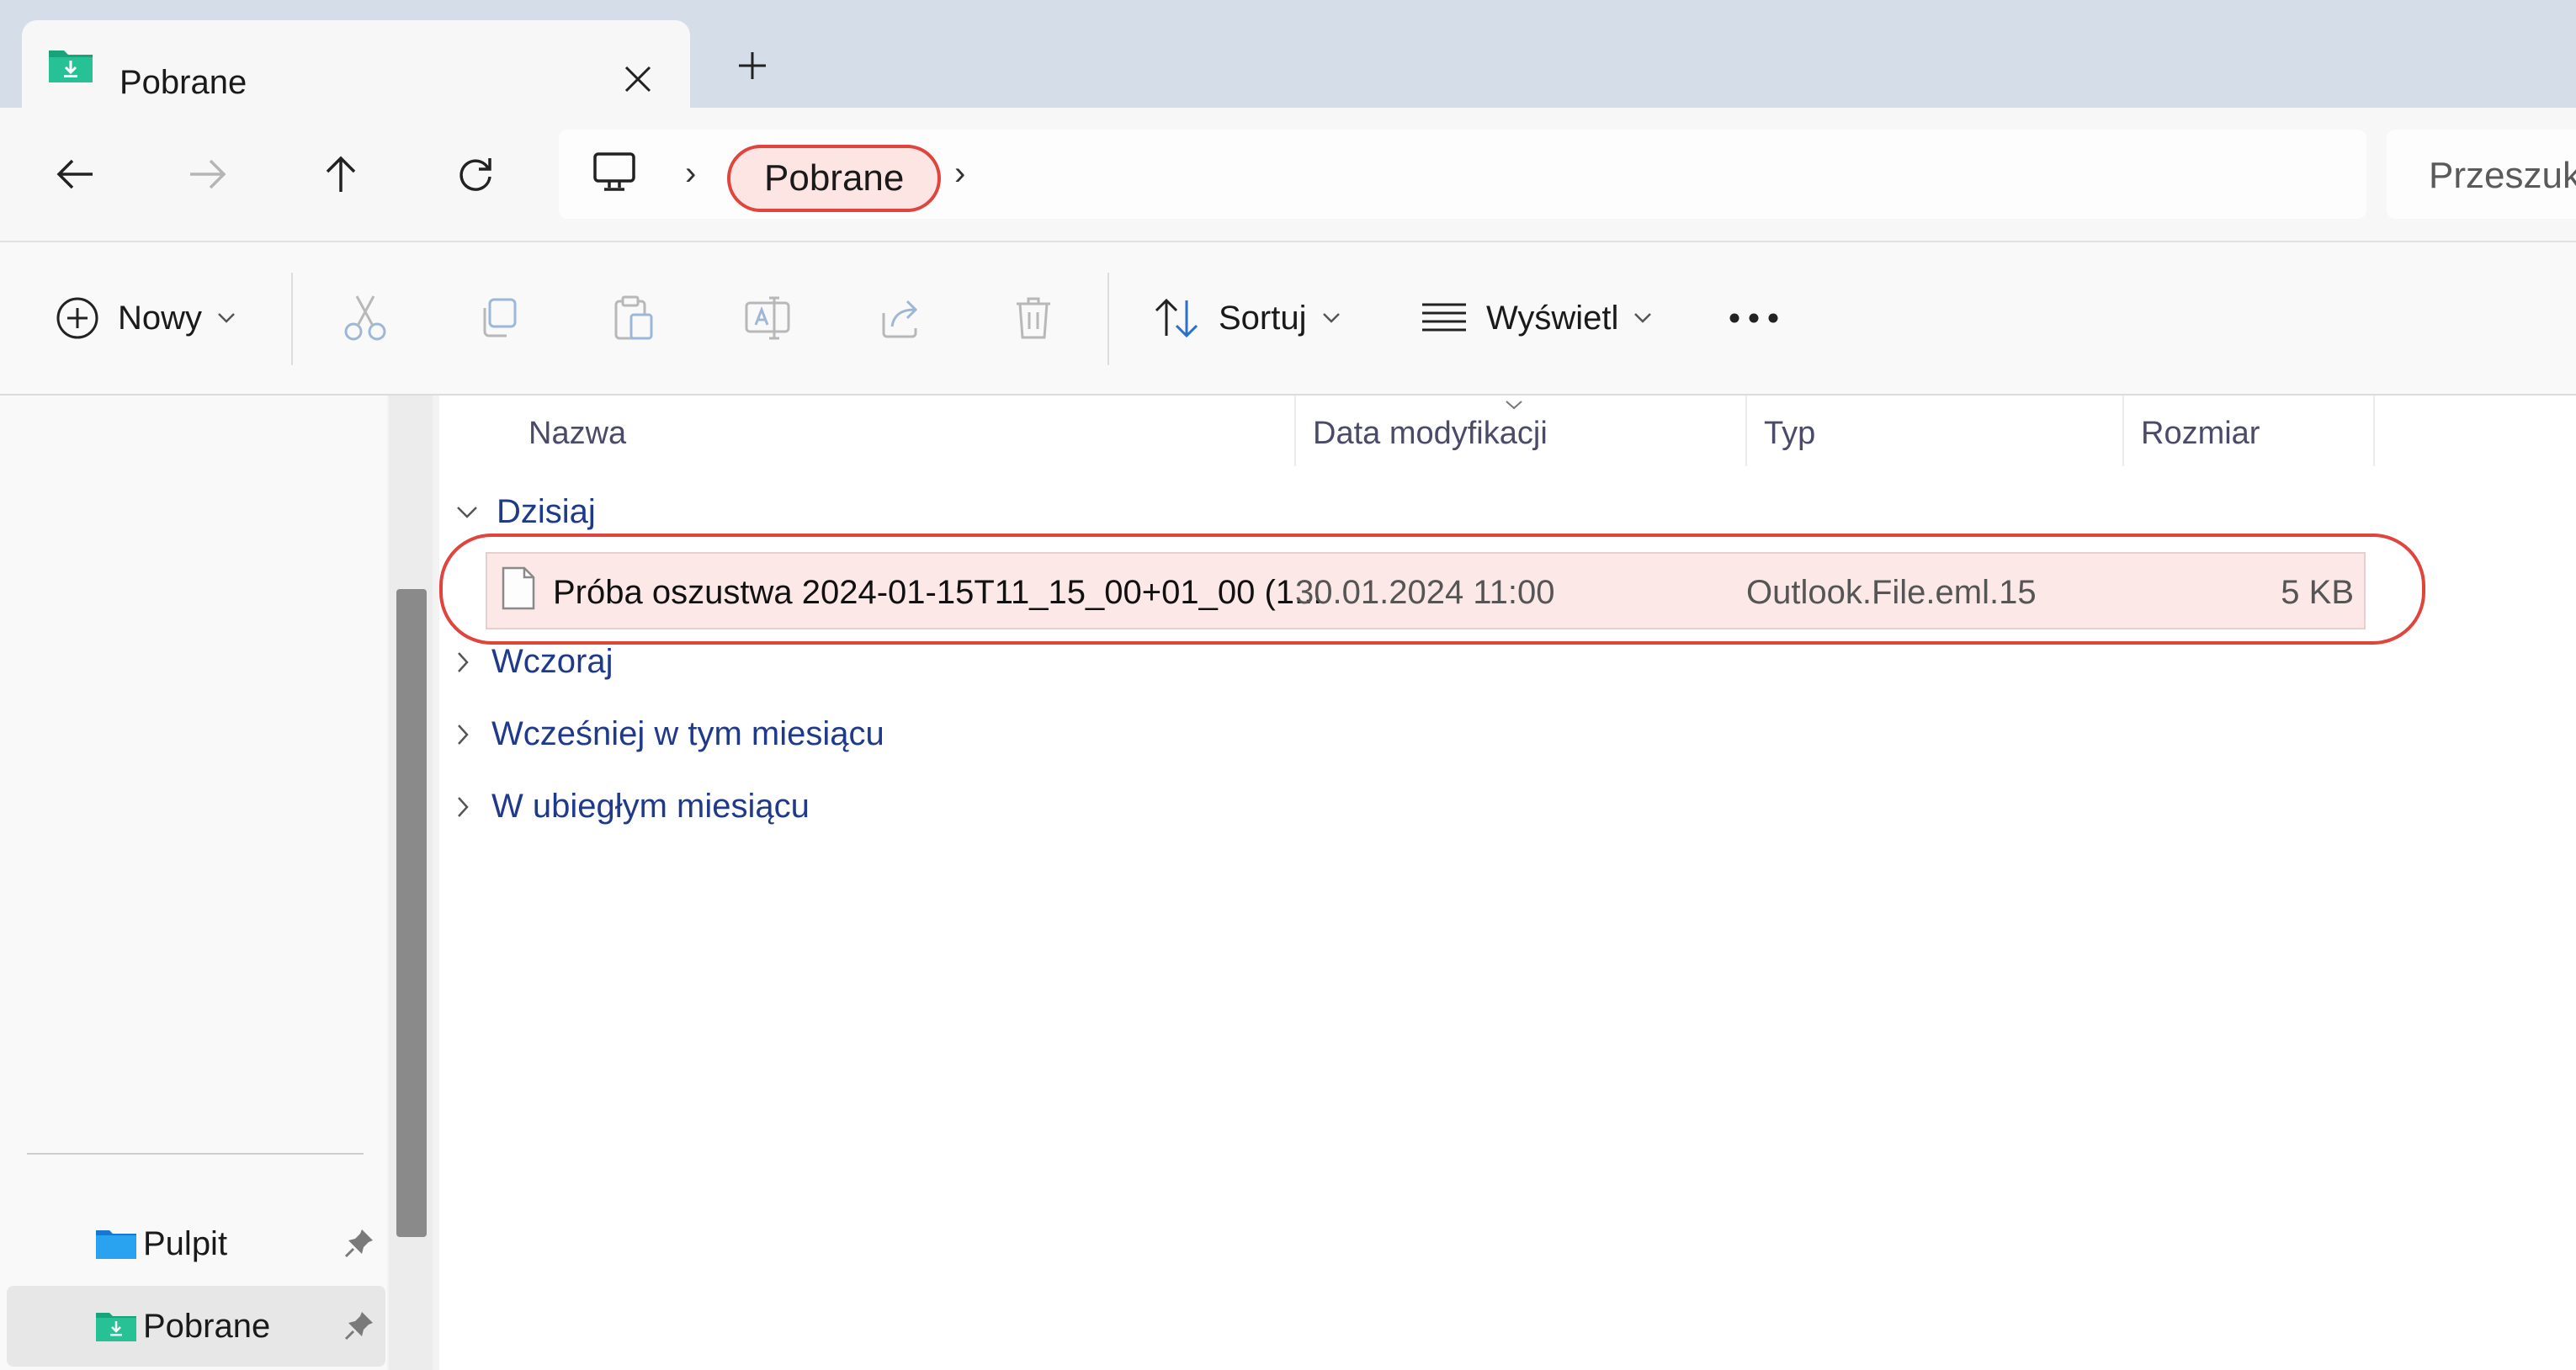 The height and width of the screenshot is (1370, 2576). Describe the element at coordinates (185, 1243) in the screenshot. I see `sidebar-item-label: Pulpit` at that location.